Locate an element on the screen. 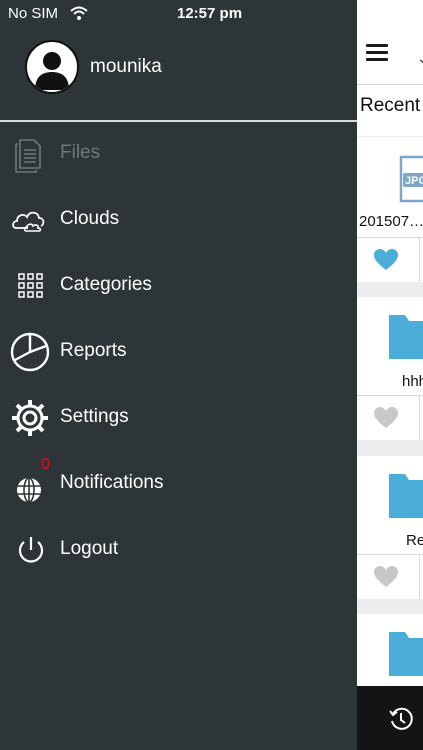 This screenshot has width=423, height=750. wifi-icon is located at coordinates (79, 13).